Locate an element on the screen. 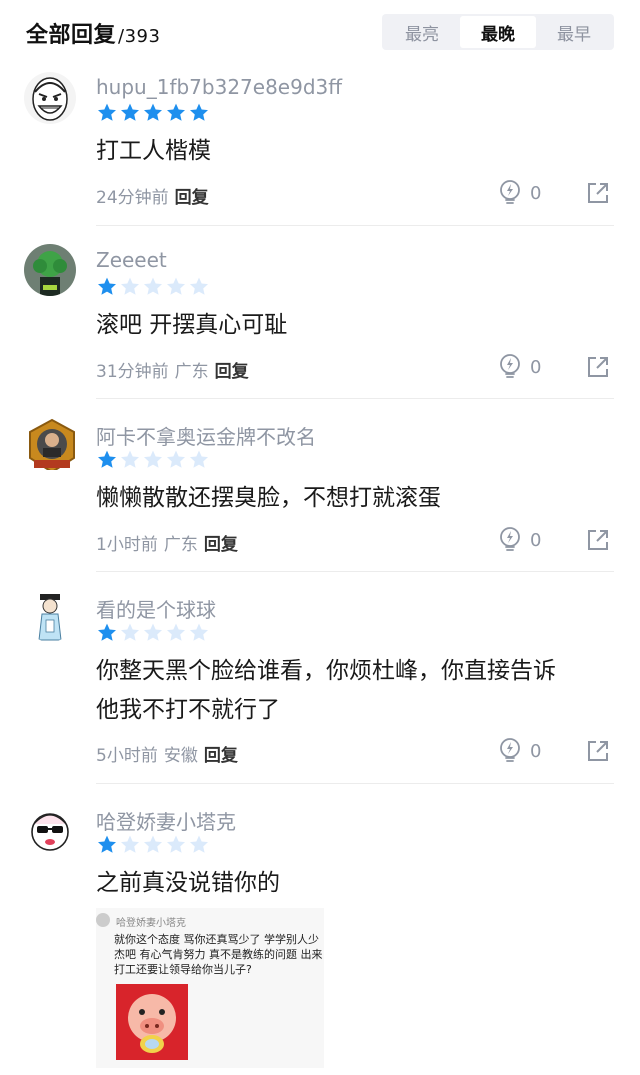  comment-content: 懒懒散散还摆臭脸，不想打就滚蛋 is located at coordinates (356, 498).